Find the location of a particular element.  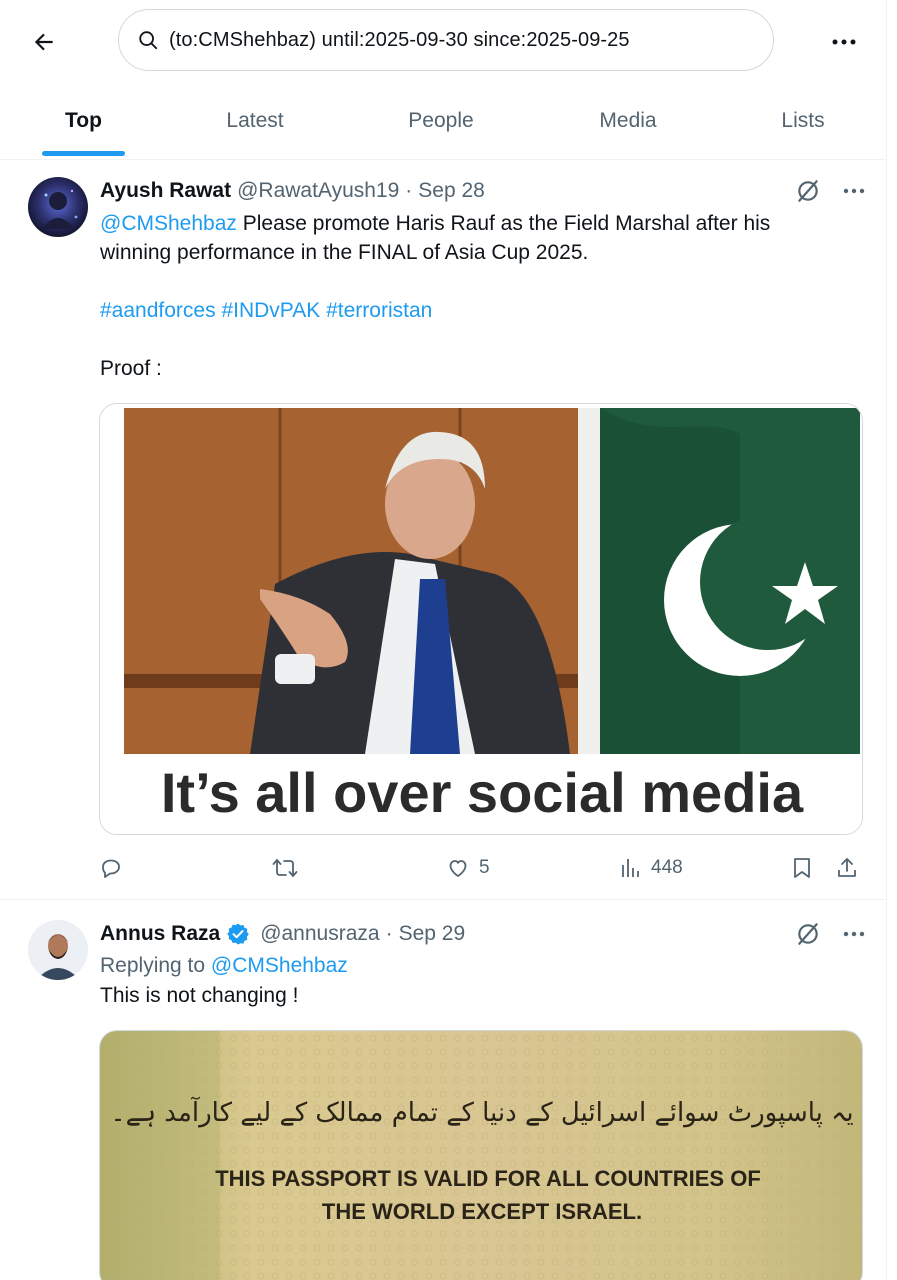

retweet-icon is located at coordinates (285, 868).